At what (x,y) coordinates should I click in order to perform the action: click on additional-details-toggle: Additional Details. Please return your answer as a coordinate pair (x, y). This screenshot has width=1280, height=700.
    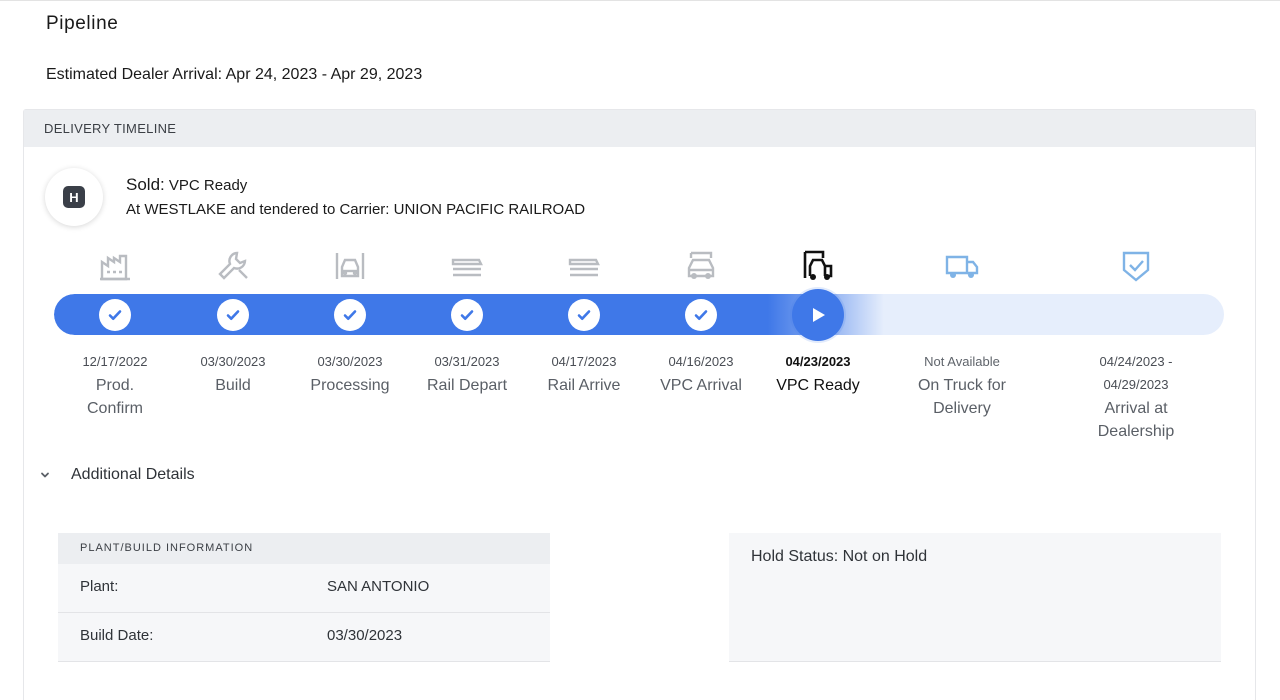
    Looking at the image, I should click on (116, 475).